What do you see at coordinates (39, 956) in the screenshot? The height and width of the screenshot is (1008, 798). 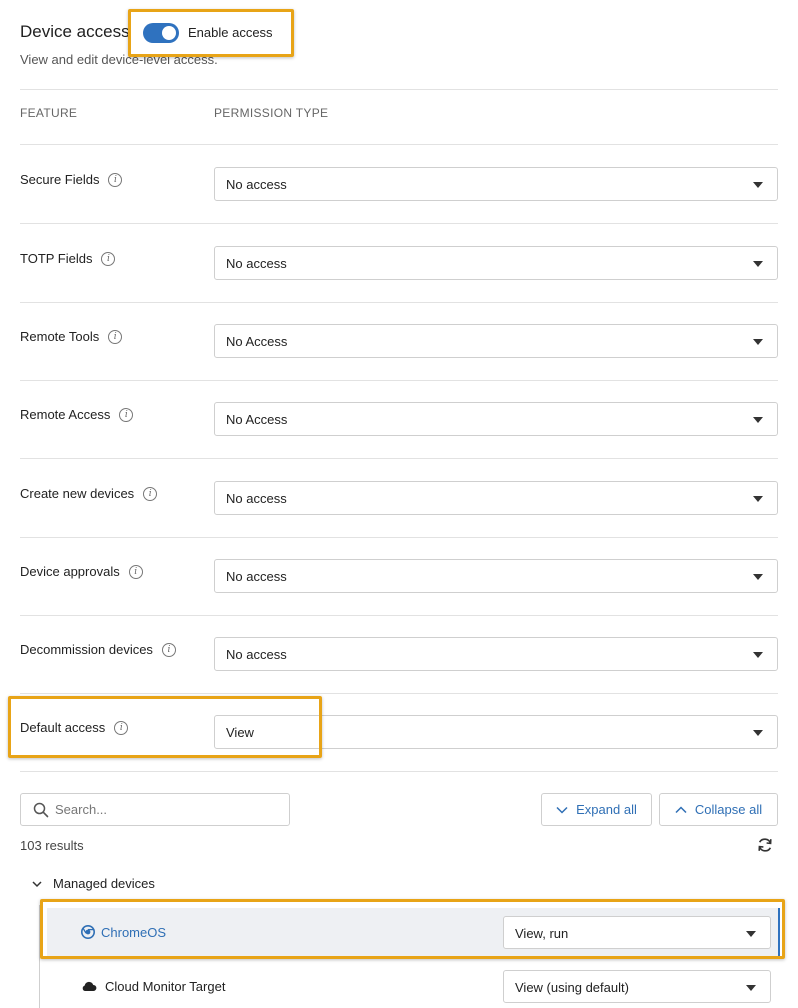 I see `tree-guide-line` at bounding box center [39, 956].